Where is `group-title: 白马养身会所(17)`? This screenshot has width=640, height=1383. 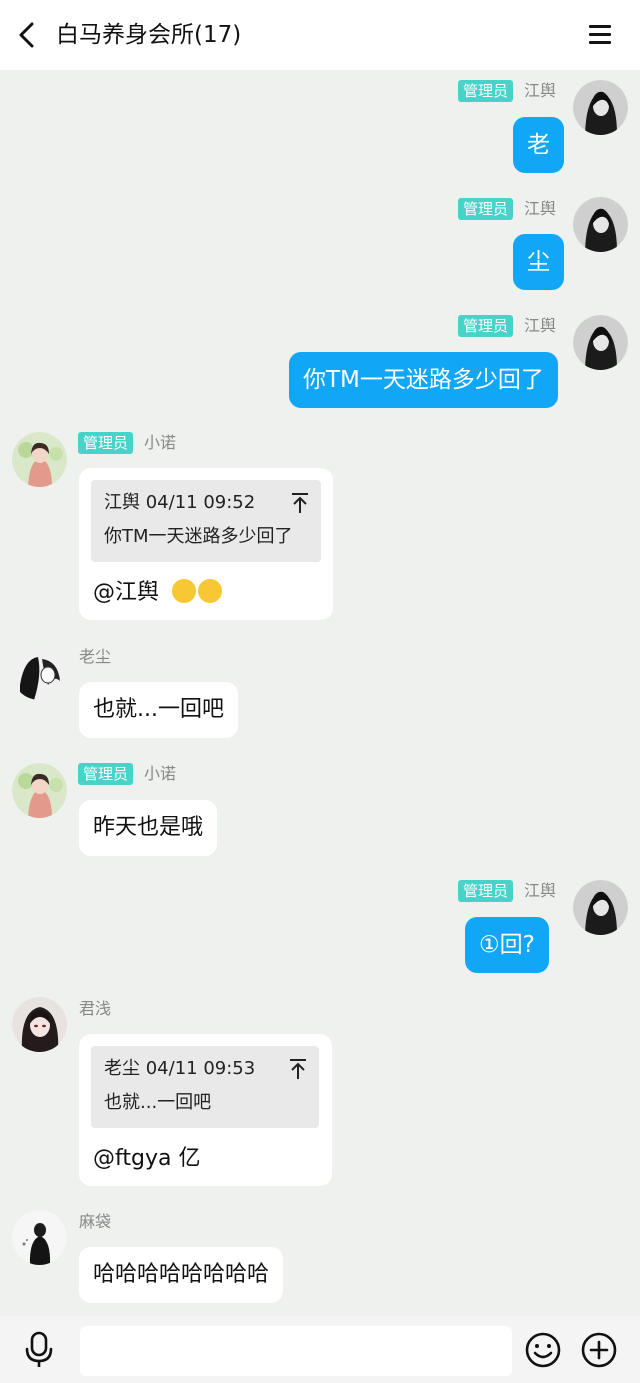 group-title: 白马养身会所(17) is located at coordinates (149, 35).